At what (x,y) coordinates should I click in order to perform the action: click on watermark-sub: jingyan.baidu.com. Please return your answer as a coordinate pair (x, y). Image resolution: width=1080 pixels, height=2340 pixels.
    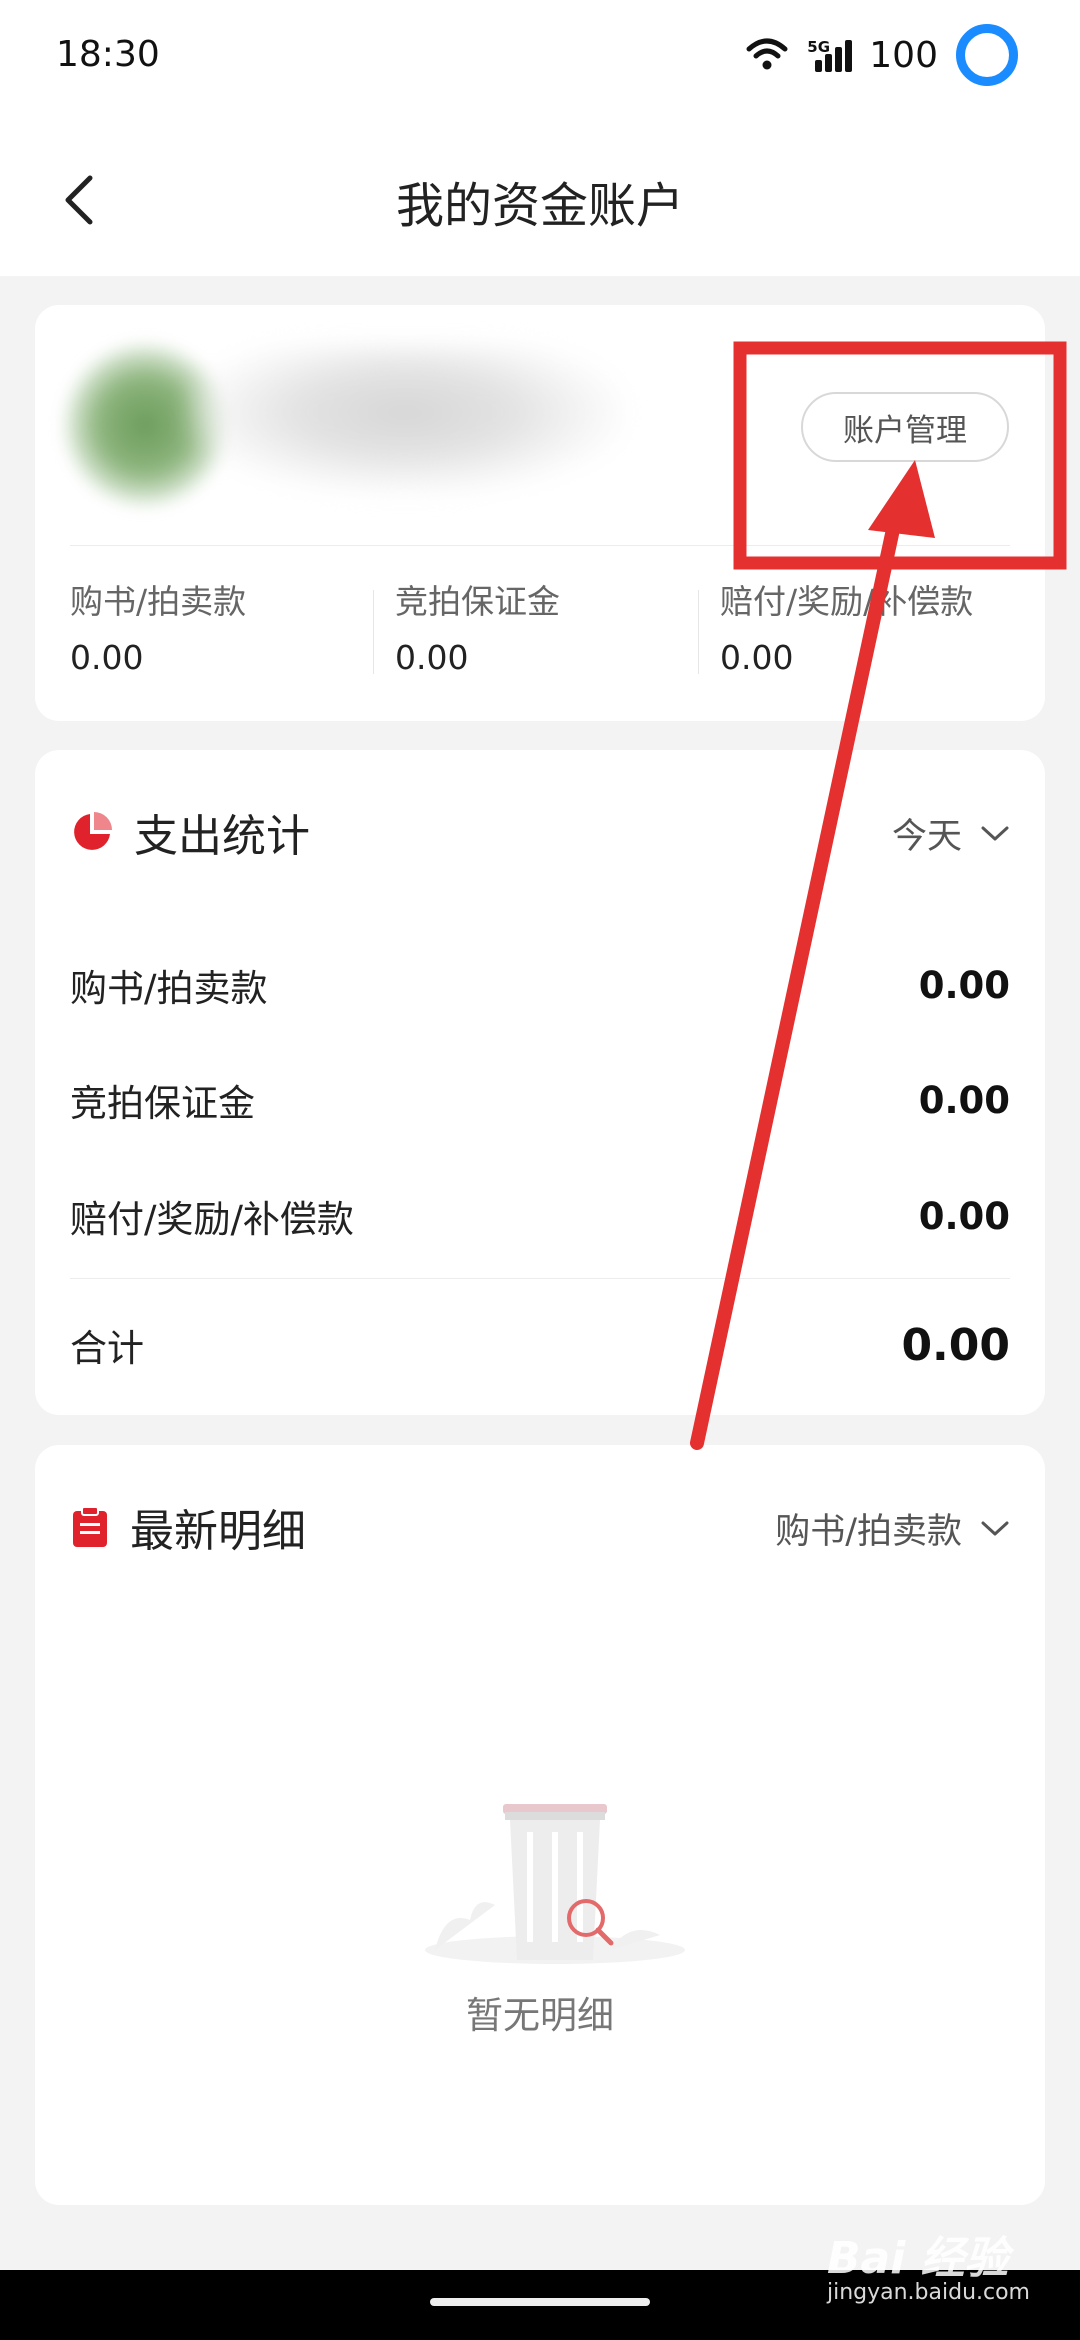
    Looking at the image, I should click on (928, 2292).